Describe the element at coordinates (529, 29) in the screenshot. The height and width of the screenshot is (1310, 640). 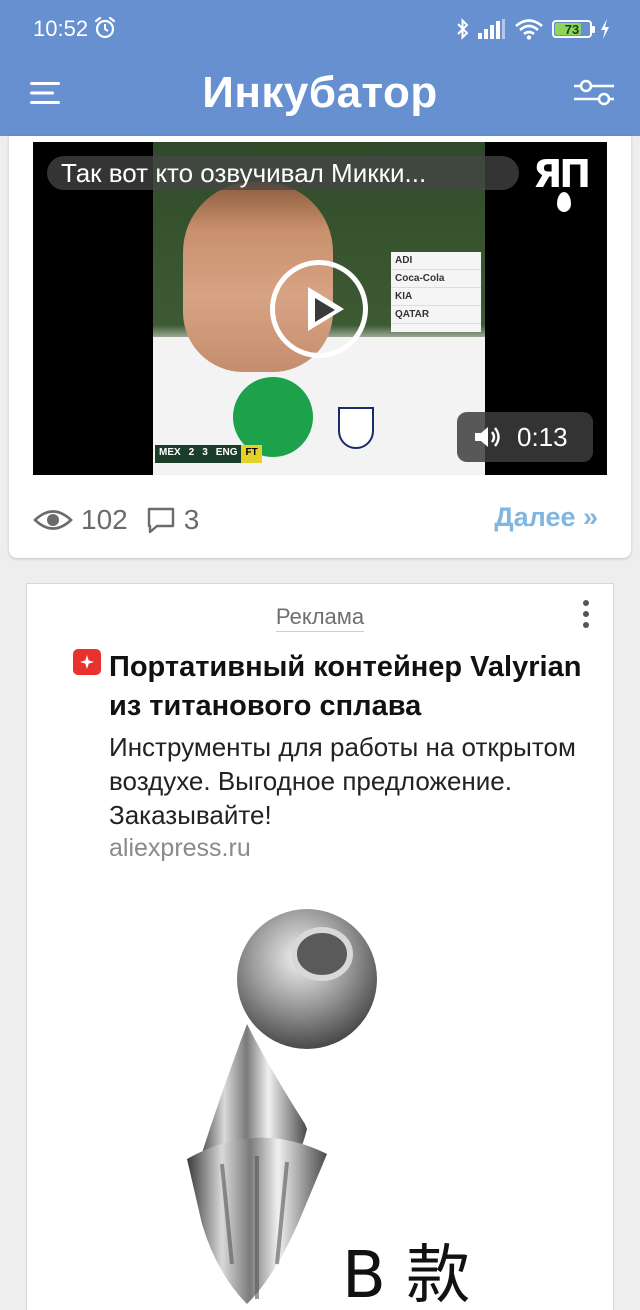
I see `wifi-icon` at that location.